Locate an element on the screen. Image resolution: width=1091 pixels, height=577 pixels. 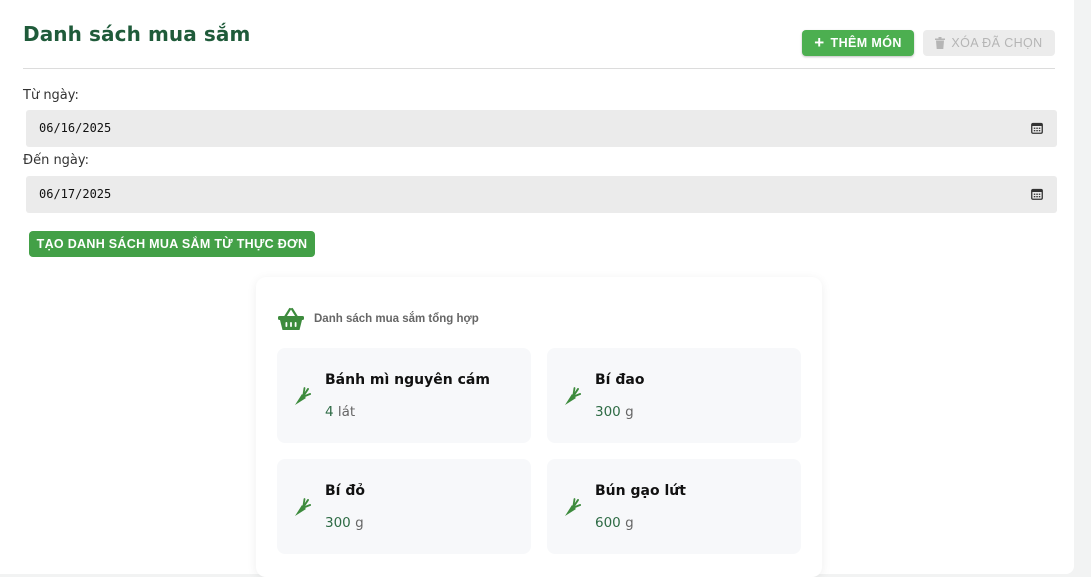
from-date-label: Từ ngày: is located at coordinates (51, 95).